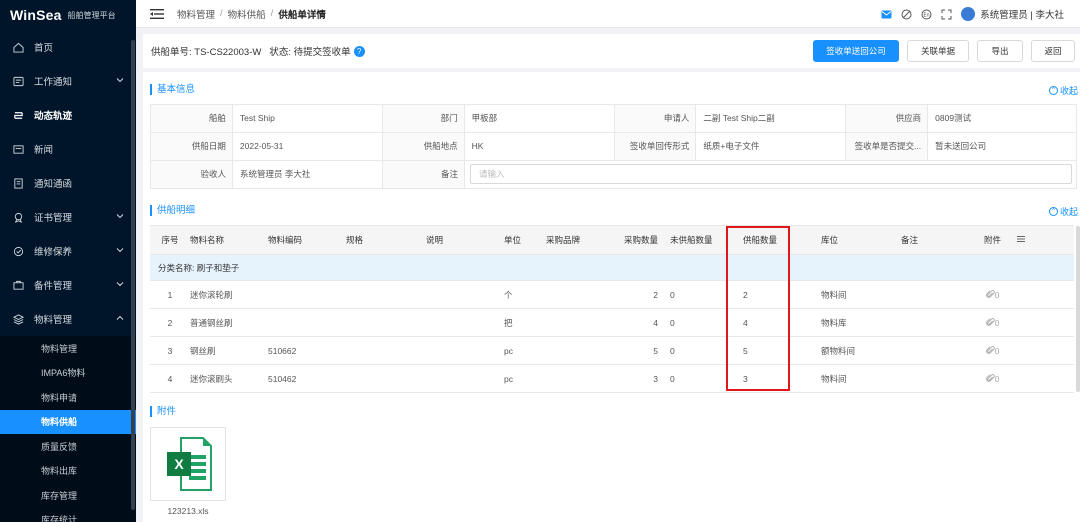 The height and width of the screenshot is (522, 1080). I want to click on export-button: 导出, so click(1000, 51).